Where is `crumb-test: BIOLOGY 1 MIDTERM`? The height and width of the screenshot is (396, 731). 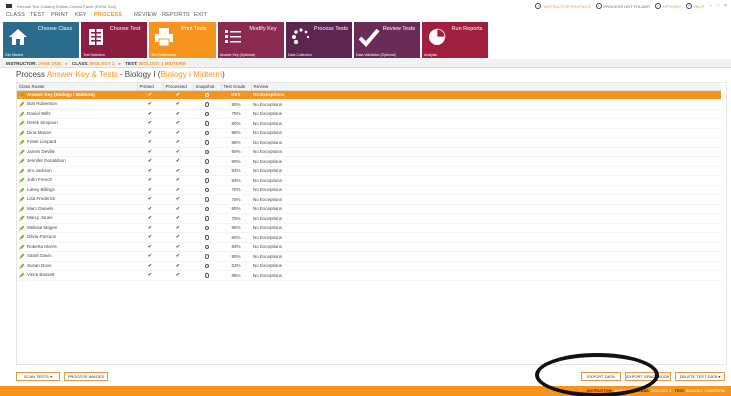 crumb-test: BIOLOGY 1 MIDTERM is located at coordinates (162, 63).